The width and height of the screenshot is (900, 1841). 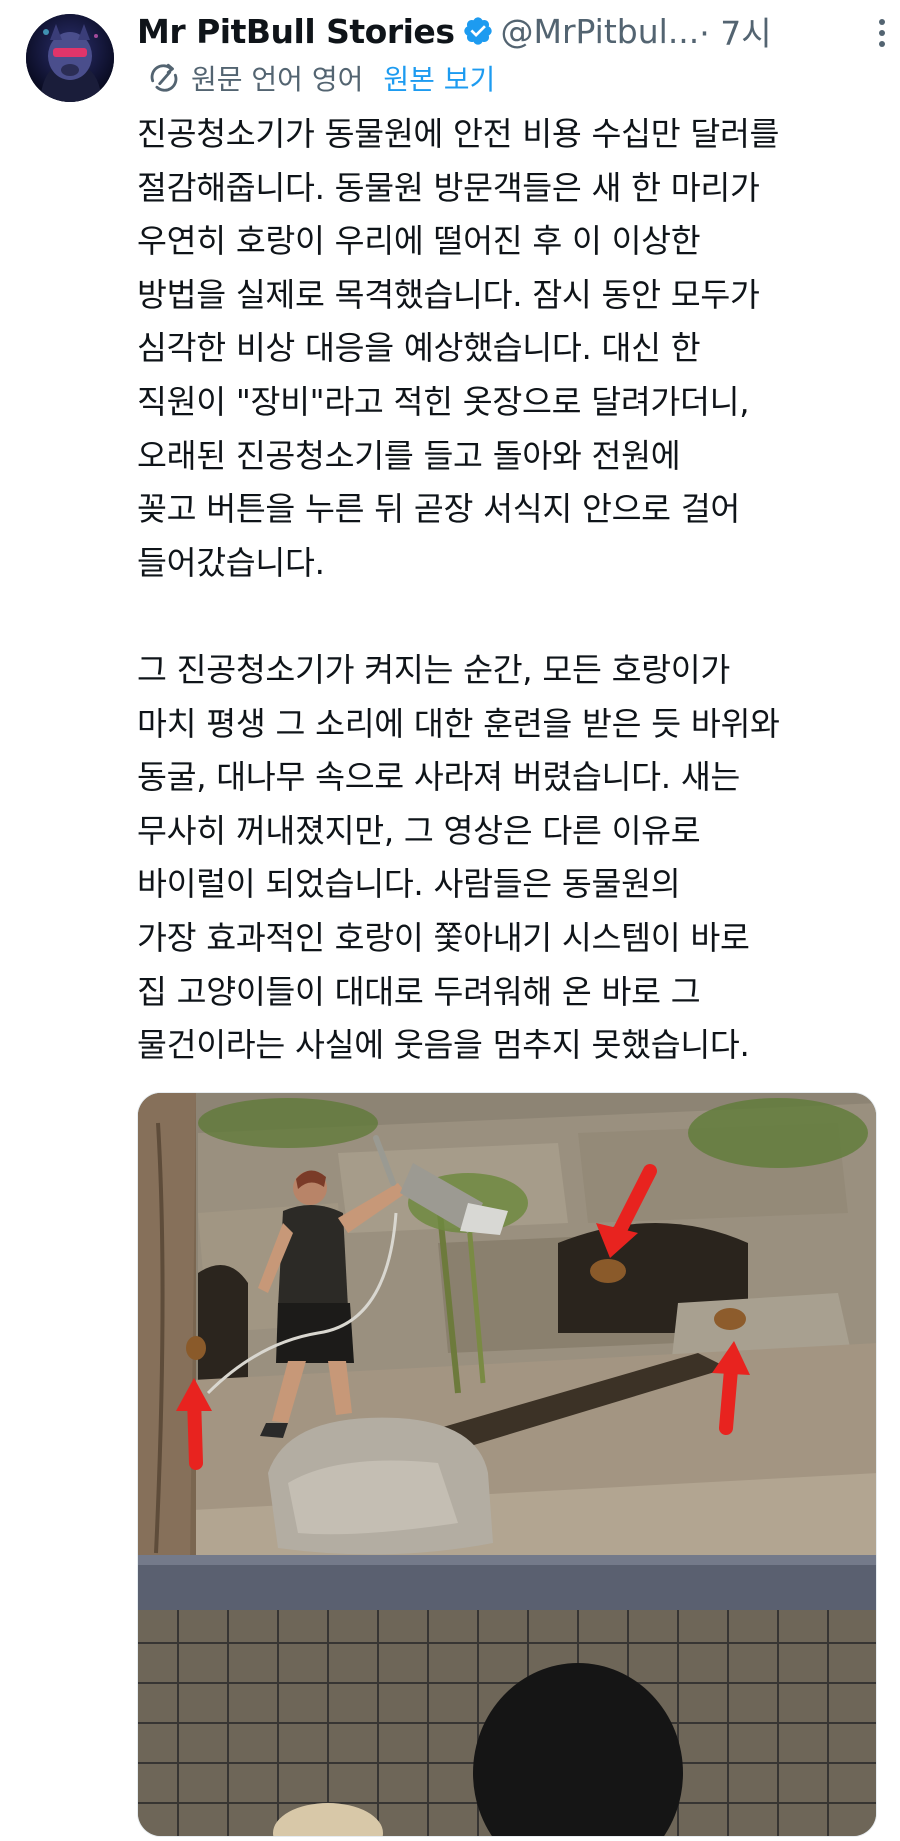 I want to click on tweet-text-line: 집 고양이들이 대대로 두려워해 온 바로 그, so click(x=419, y=991).